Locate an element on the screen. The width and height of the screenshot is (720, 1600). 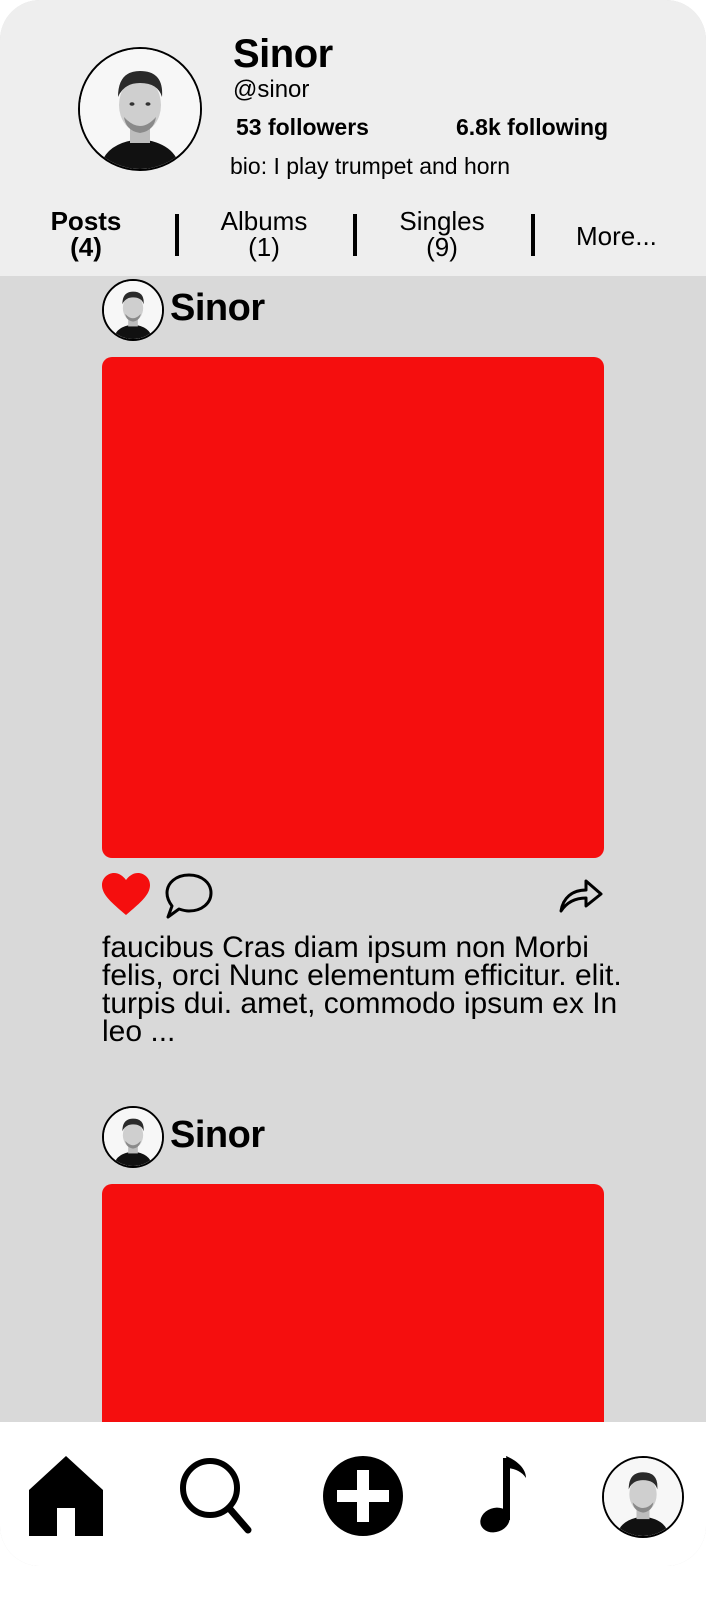
tab-albums: Albums (1) is located at coordinates (264, 234).